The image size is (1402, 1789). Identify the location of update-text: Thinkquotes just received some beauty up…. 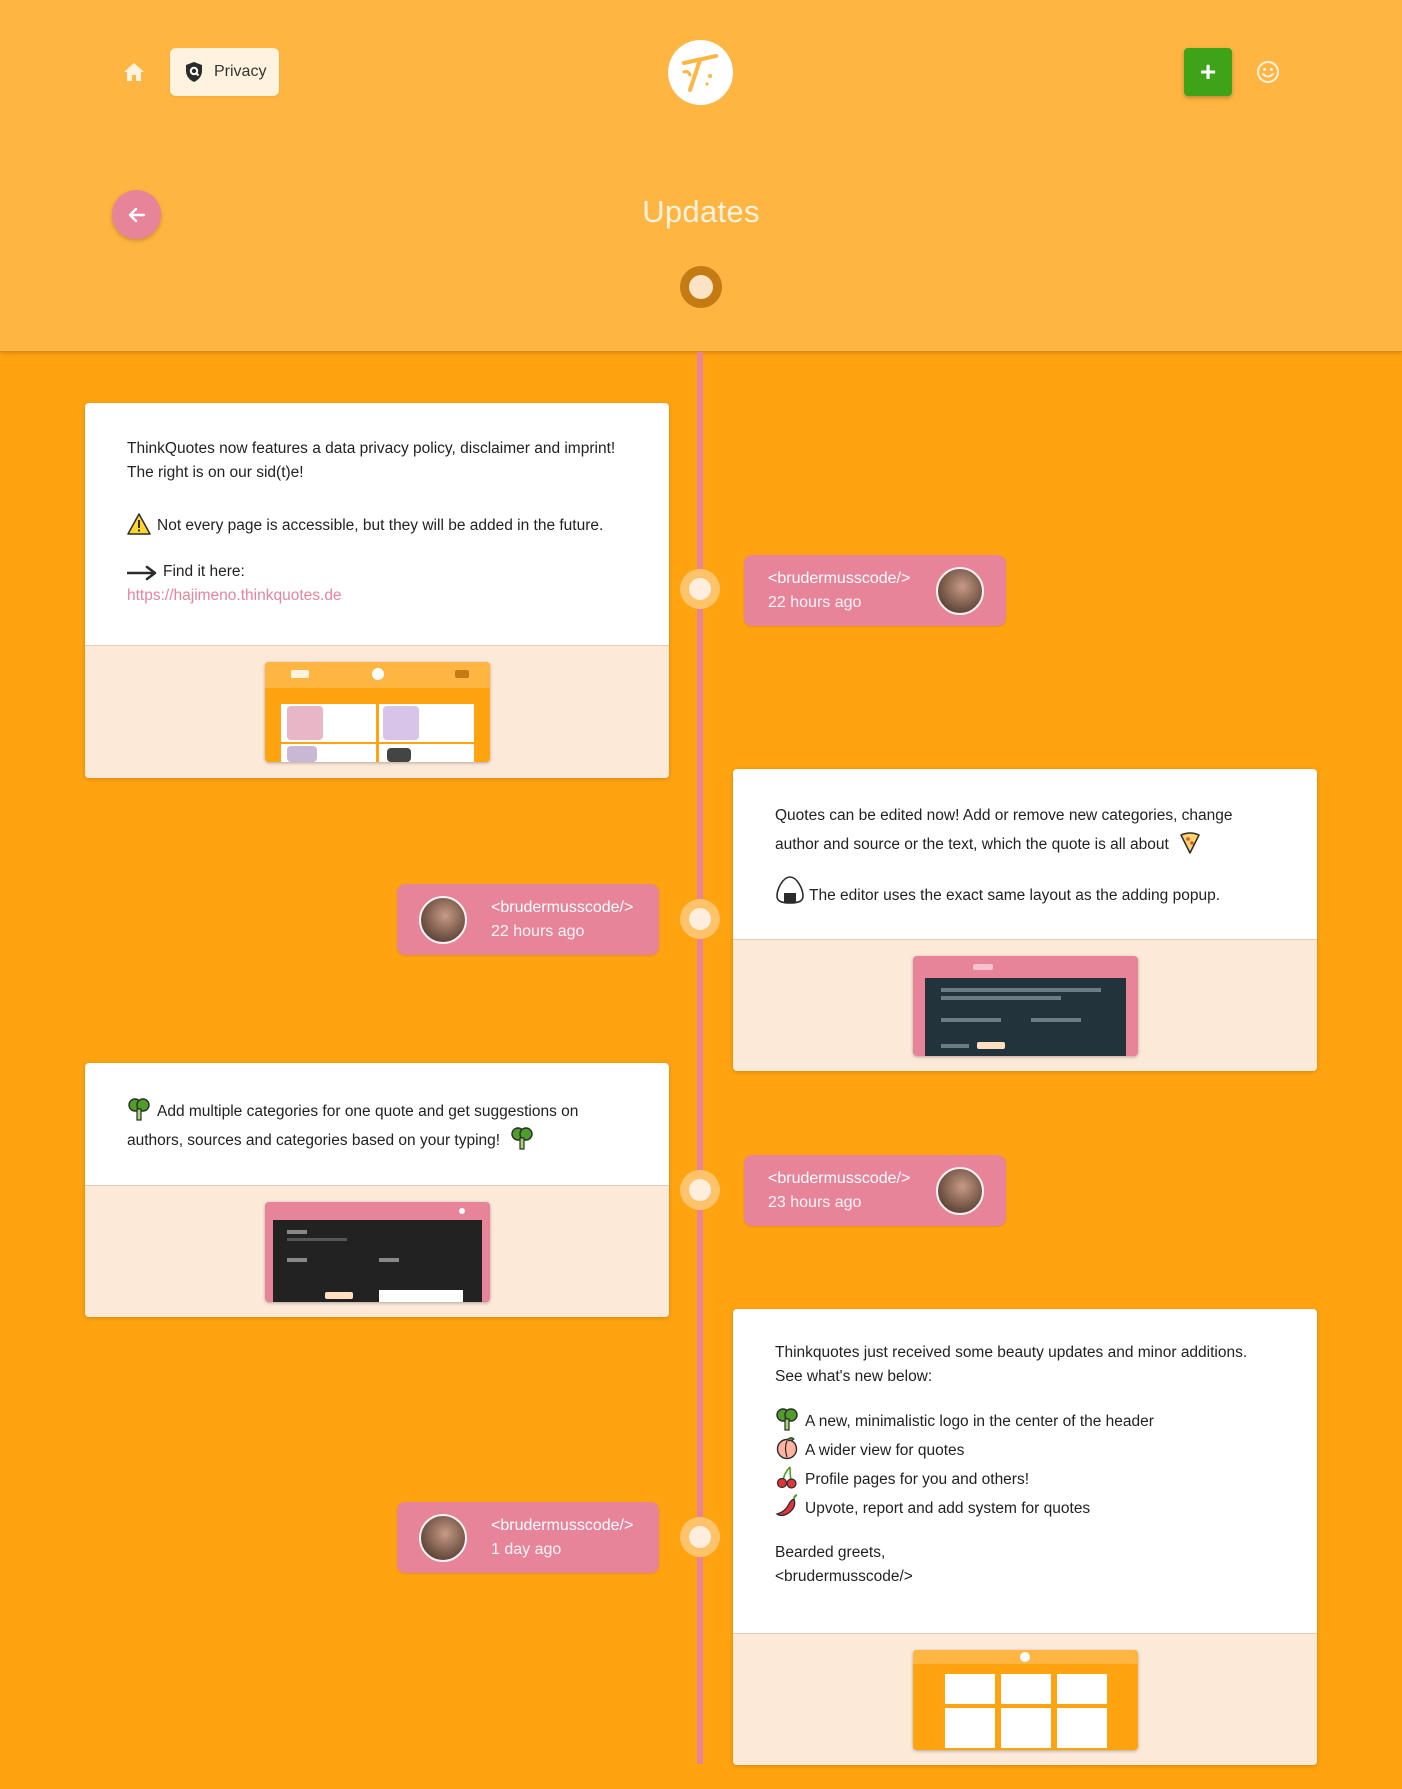
(1011, 1352).